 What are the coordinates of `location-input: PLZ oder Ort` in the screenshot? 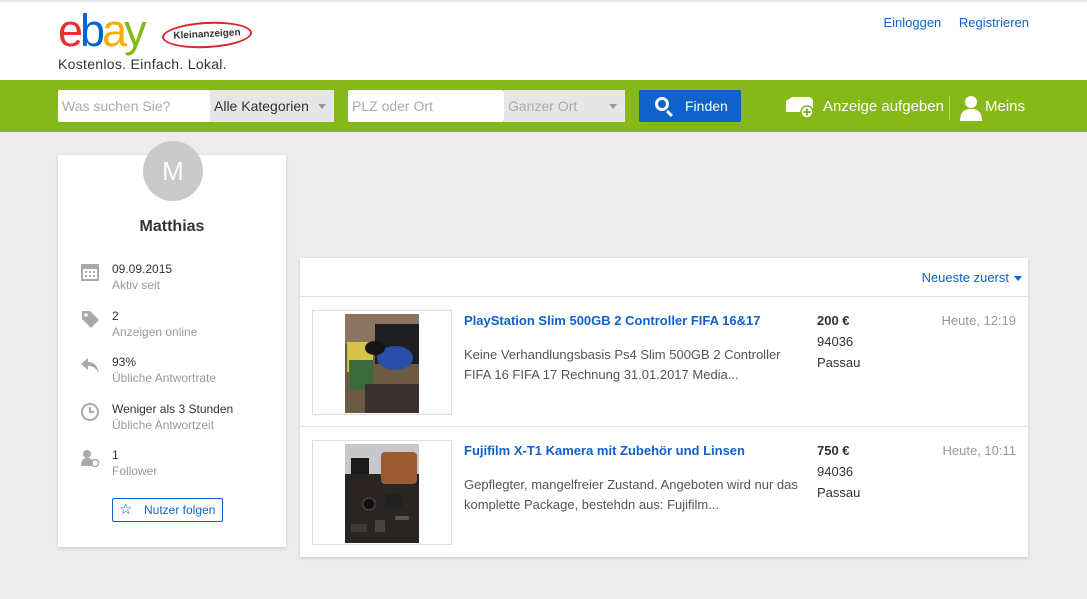 It's located at (426, 106).